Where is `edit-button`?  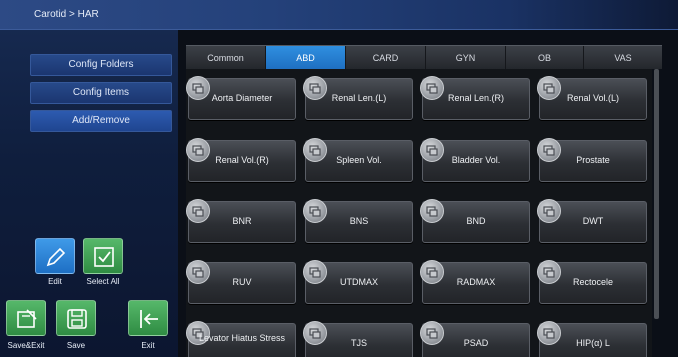
edit-button is located at coordinates (55, 256).